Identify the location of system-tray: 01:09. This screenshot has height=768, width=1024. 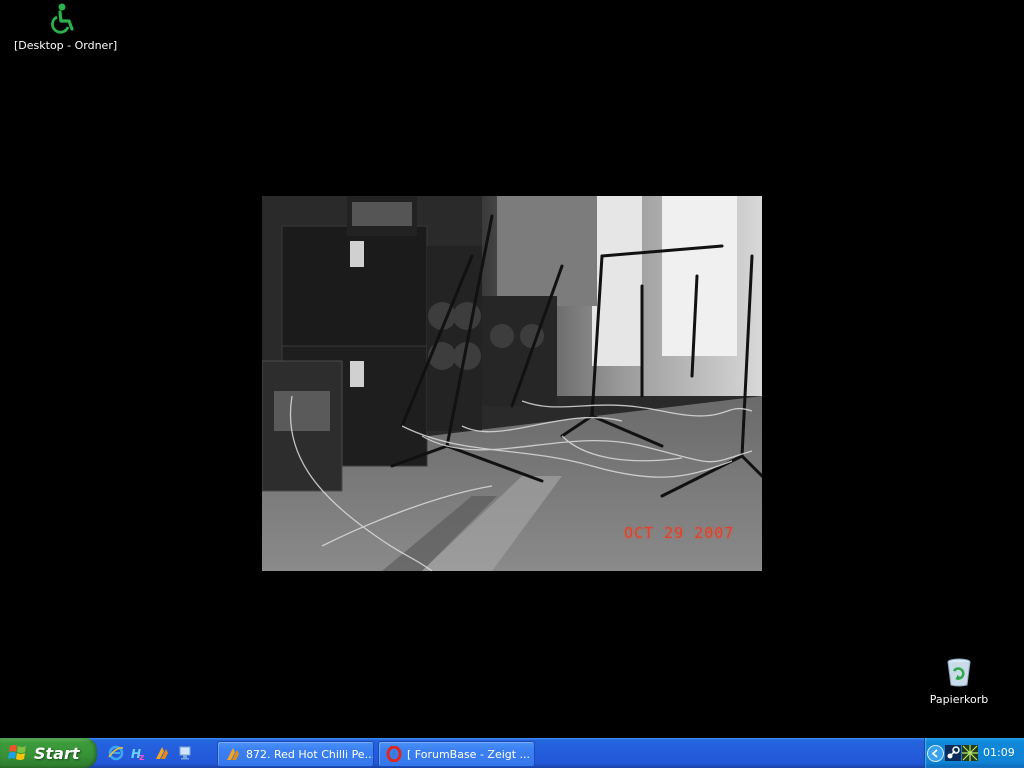
(974, 753).